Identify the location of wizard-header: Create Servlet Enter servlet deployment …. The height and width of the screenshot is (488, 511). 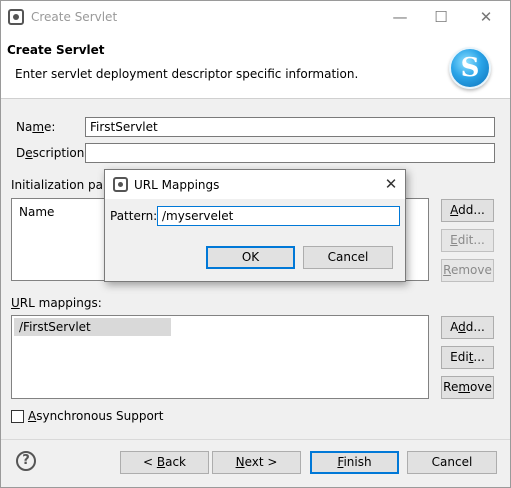
(255, 66).